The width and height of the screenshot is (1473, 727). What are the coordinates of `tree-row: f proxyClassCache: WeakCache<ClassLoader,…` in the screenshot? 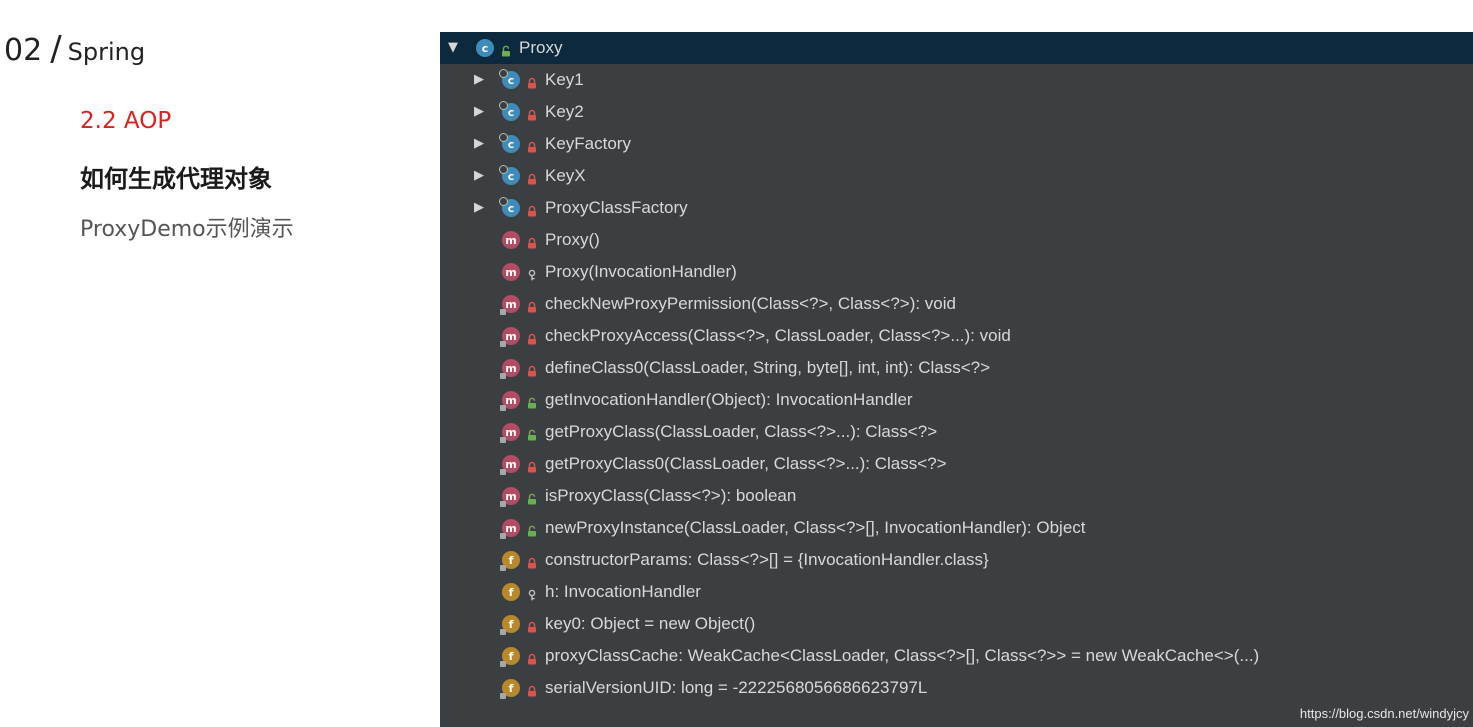 It's located at (956, 656).